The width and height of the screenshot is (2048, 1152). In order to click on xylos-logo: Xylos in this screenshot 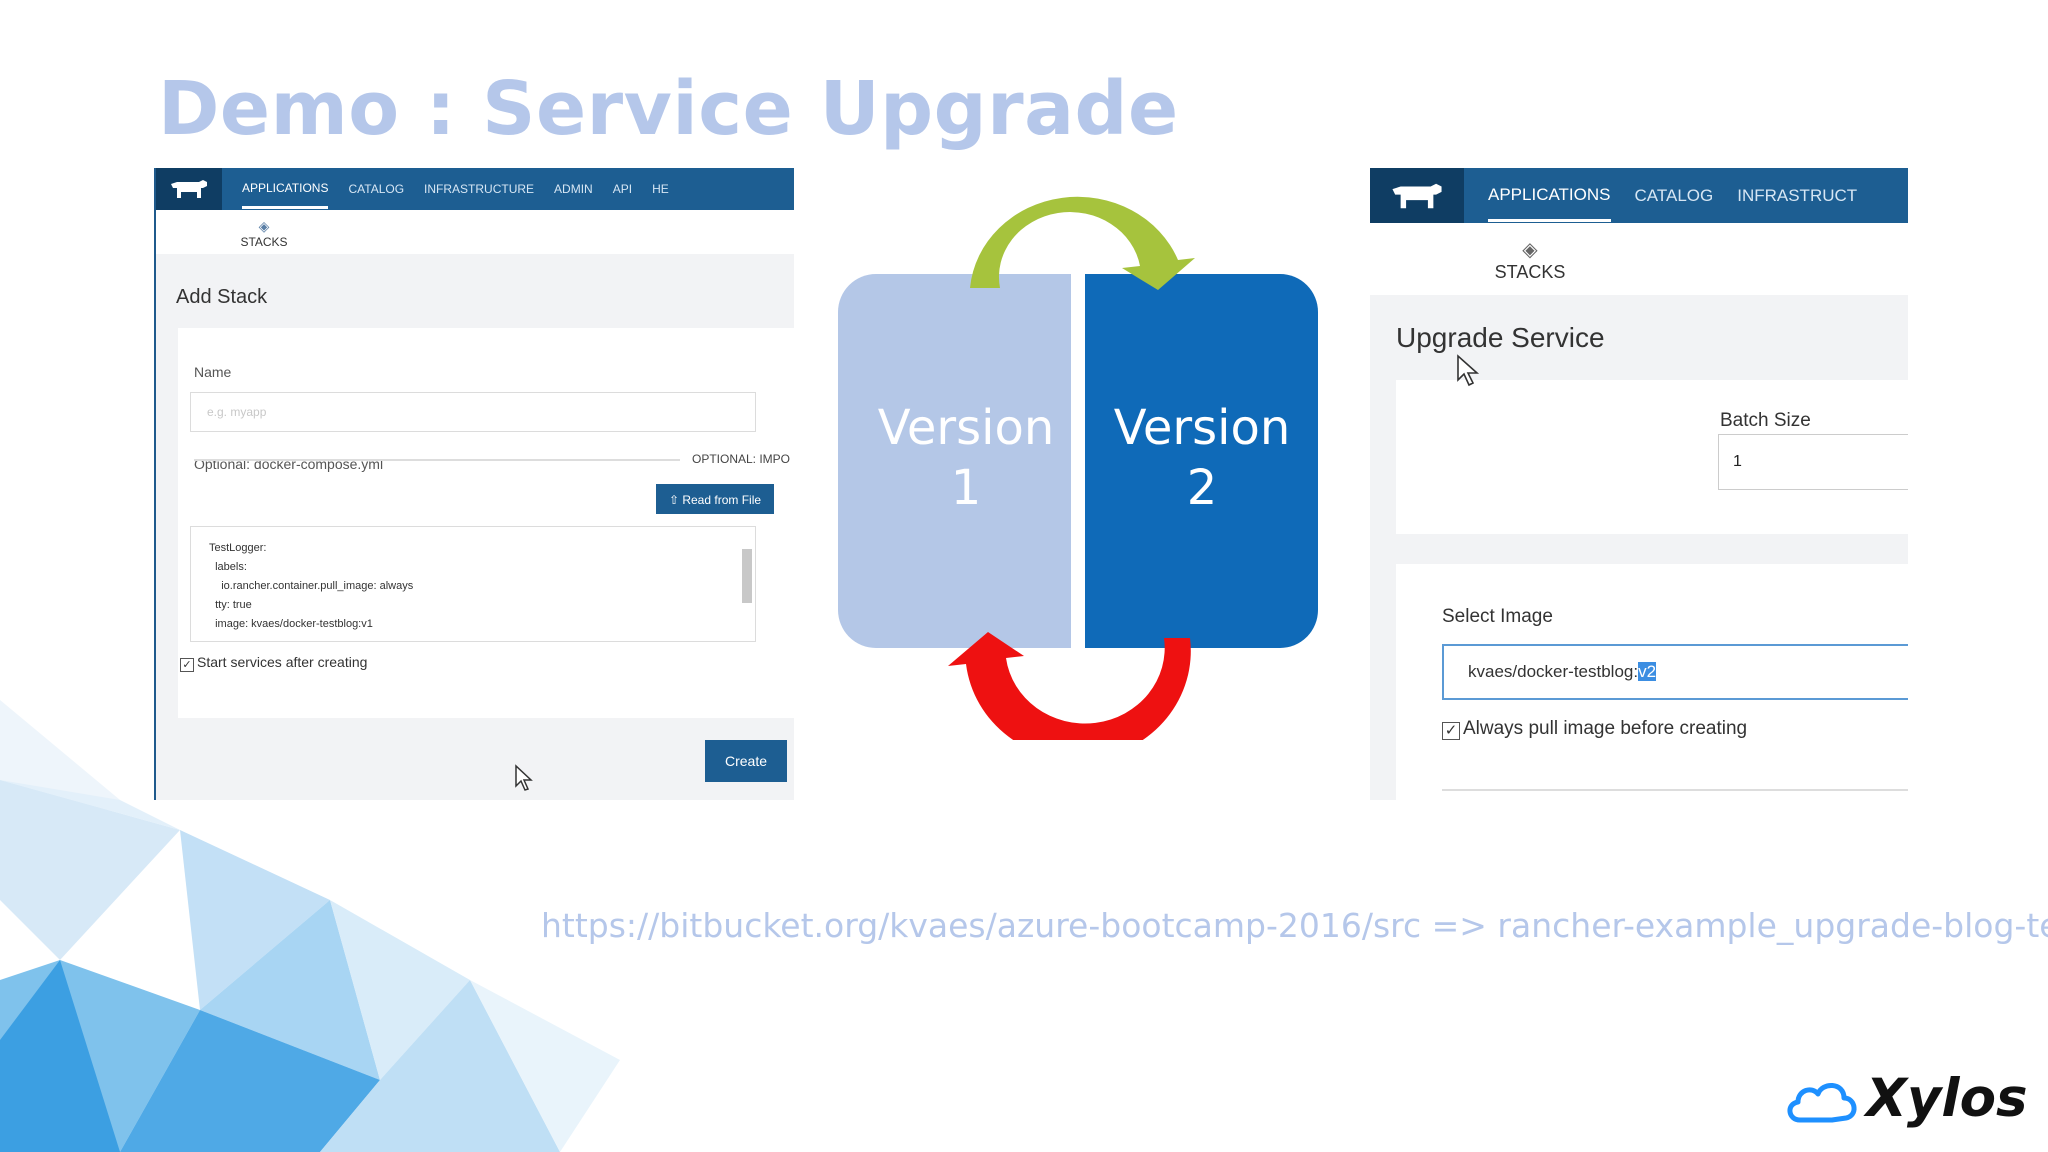, I will do `click(1907, 1103)`.